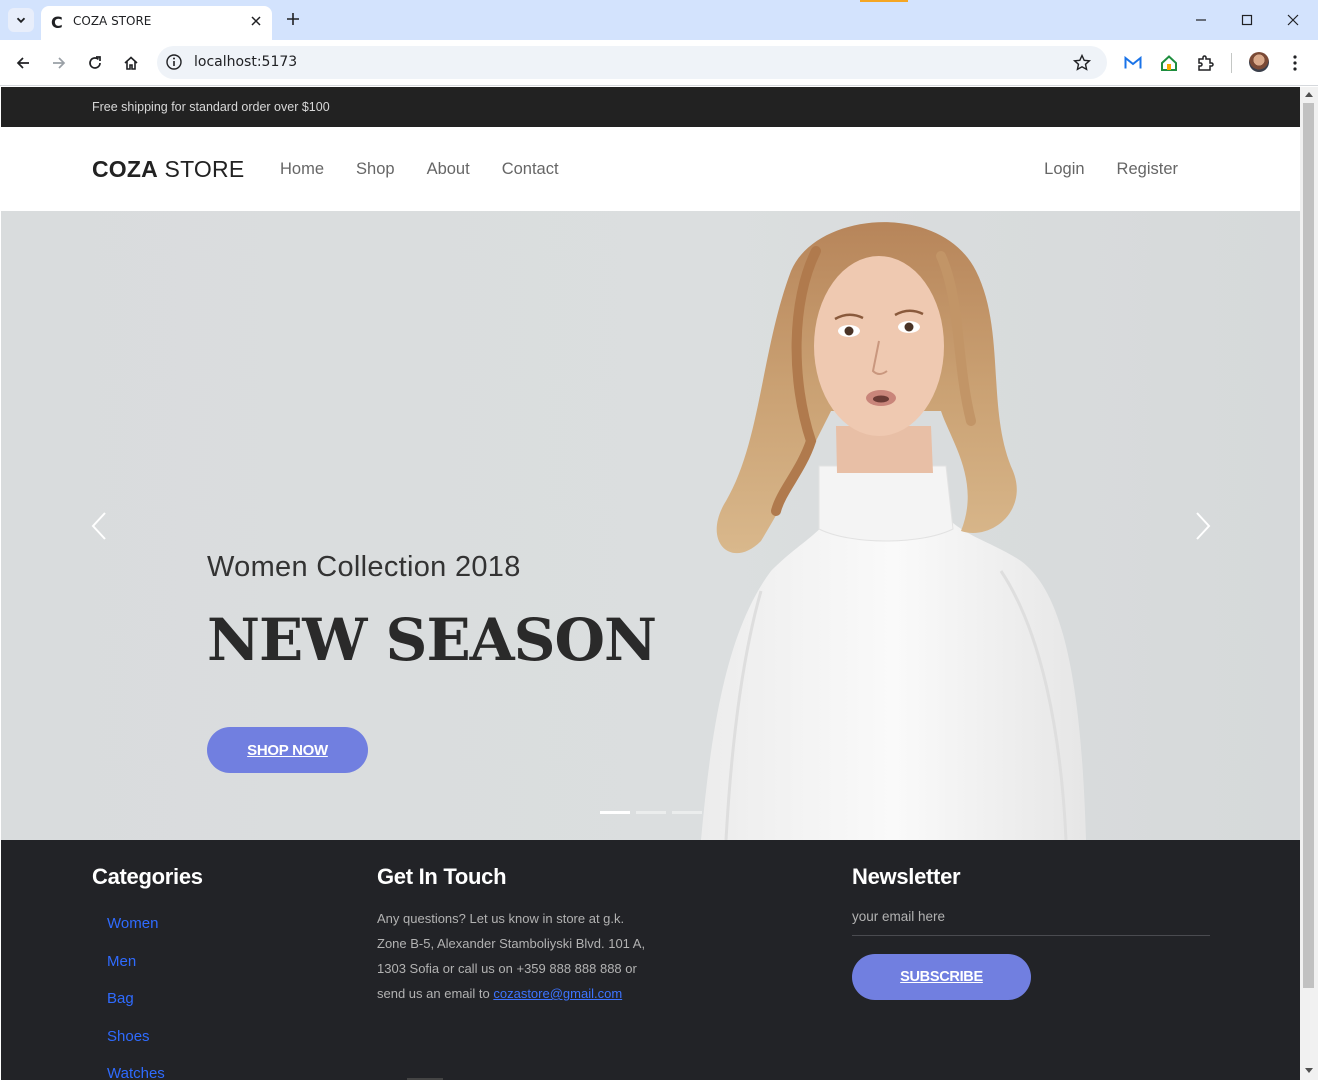 The height and width of the screenshot is (1080, 1318). Describe the element at coordinates (156, 23) in the screenshot. I see `browser-tab: C COZA STORE` at that location.